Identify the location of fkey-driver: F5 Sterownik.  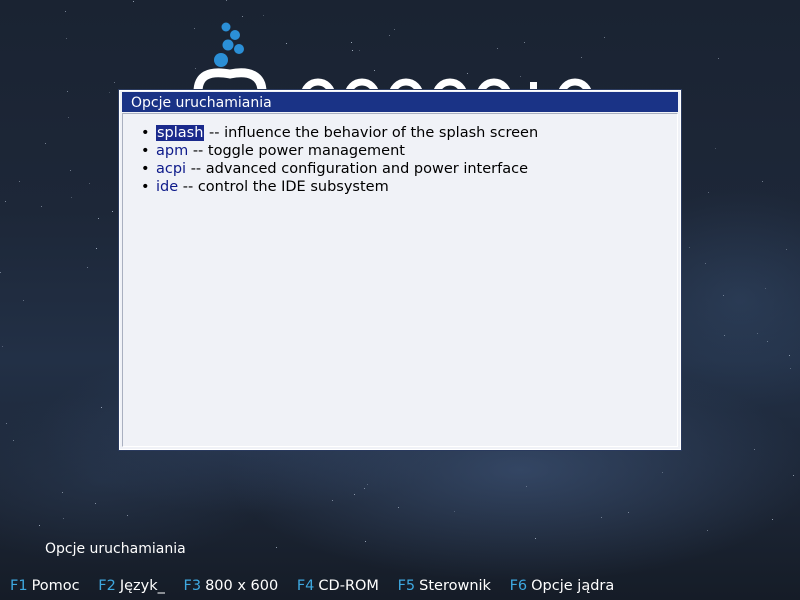
(444, 586).